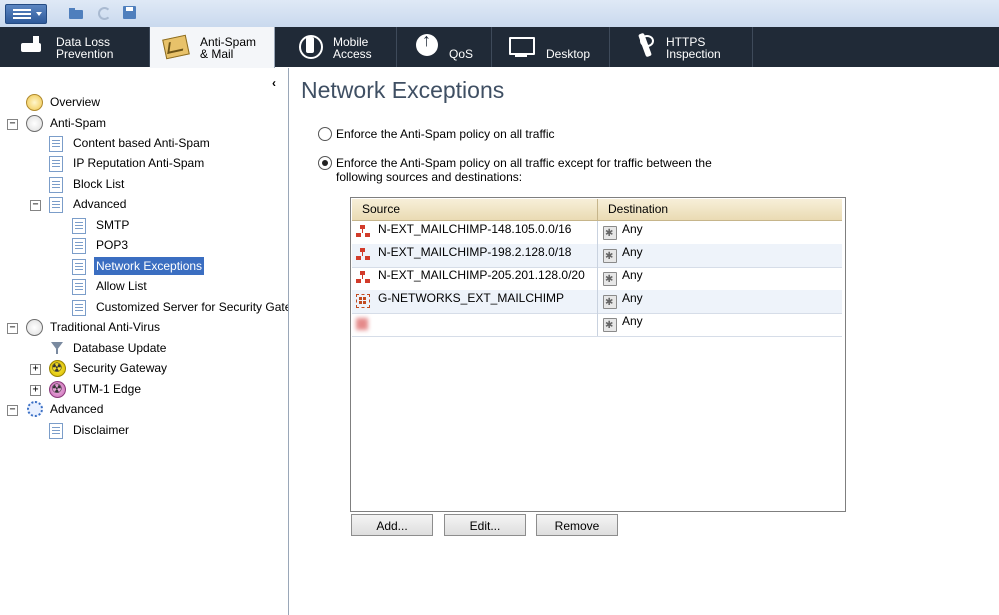 This screenshot has width=999, height=615. I want to click on collapse-advanced-toggle: −, so click(35, 205).